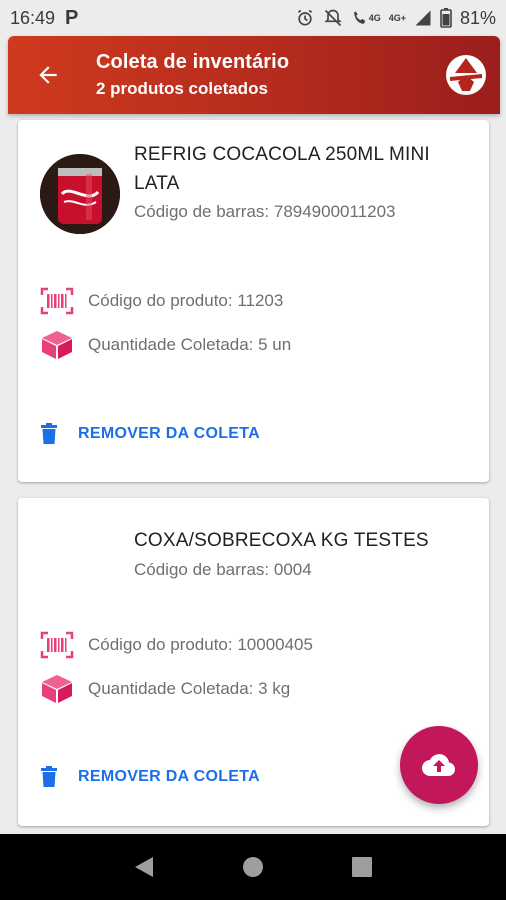  Describe the element at coordinates (80, 194) in the screenshot. I see `product-thumbnail` at that location.